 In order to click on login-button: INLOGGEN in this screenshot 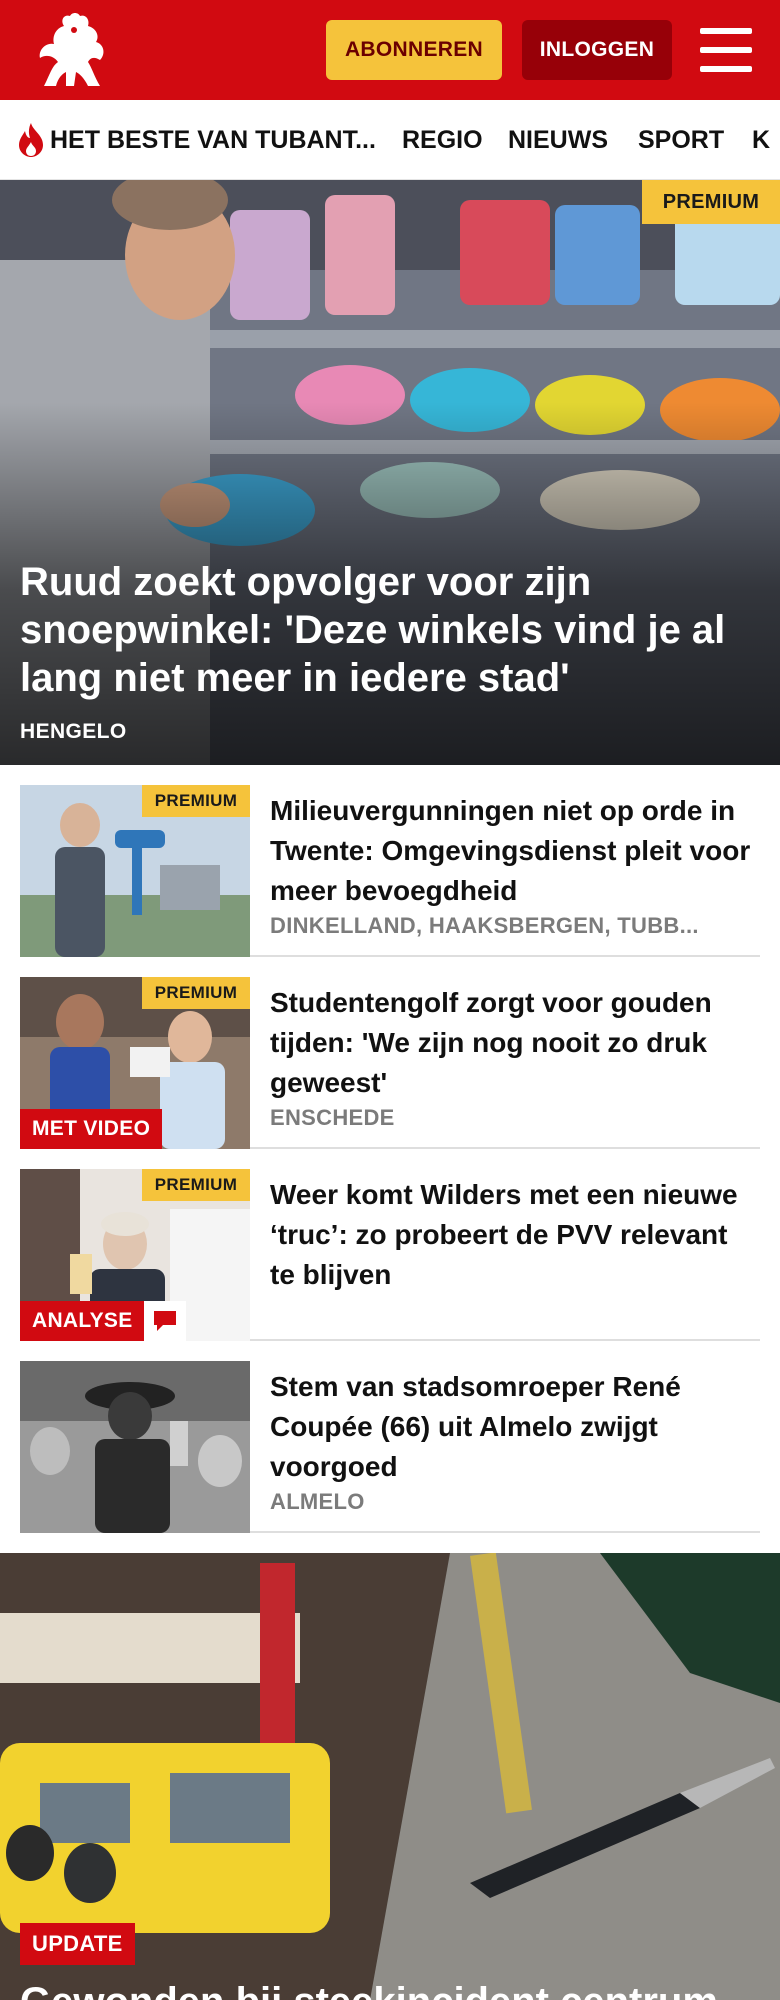, I will do `click(597, 50)`.